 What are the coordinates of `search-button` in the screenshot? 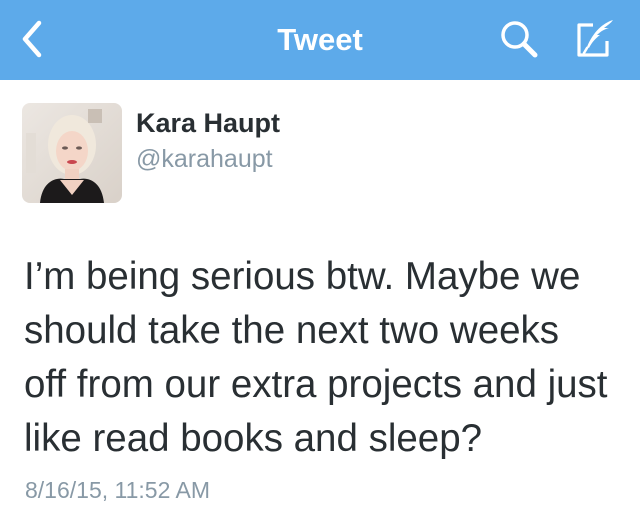 It's located at (519, 39).